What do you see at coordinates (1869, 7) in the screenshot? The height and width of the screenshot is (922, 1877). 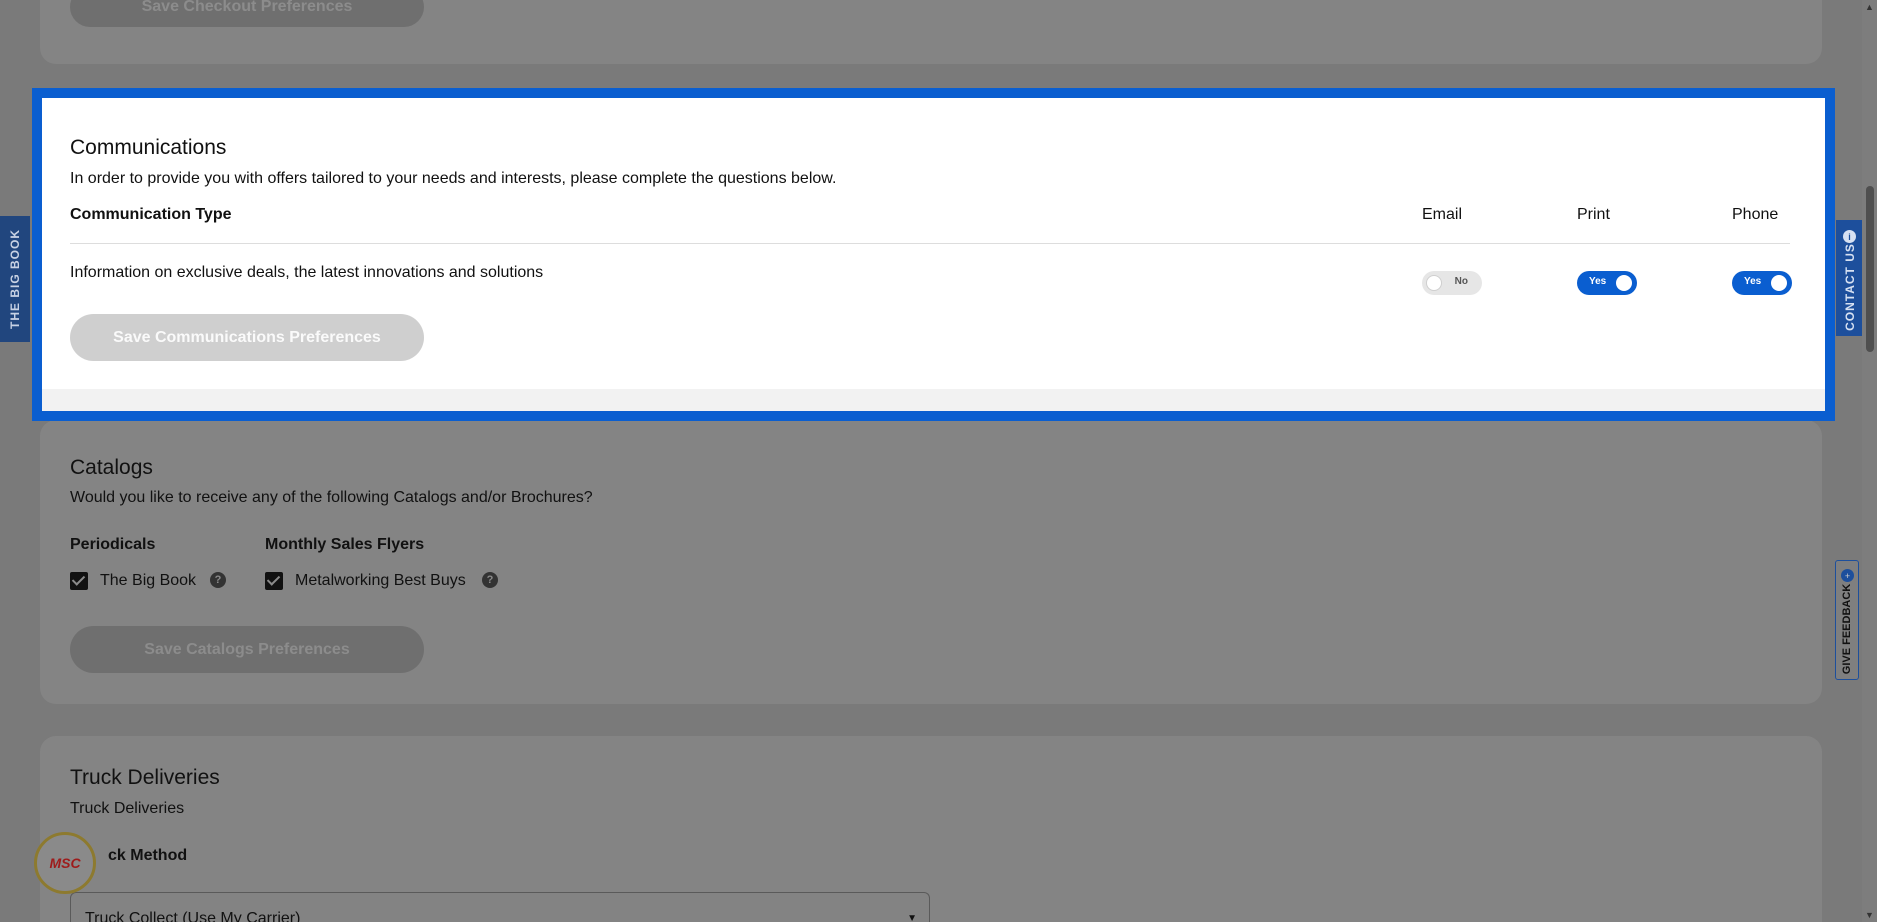 I see `scroll-up-icon: ▲` at bounding box center [1869, 7].